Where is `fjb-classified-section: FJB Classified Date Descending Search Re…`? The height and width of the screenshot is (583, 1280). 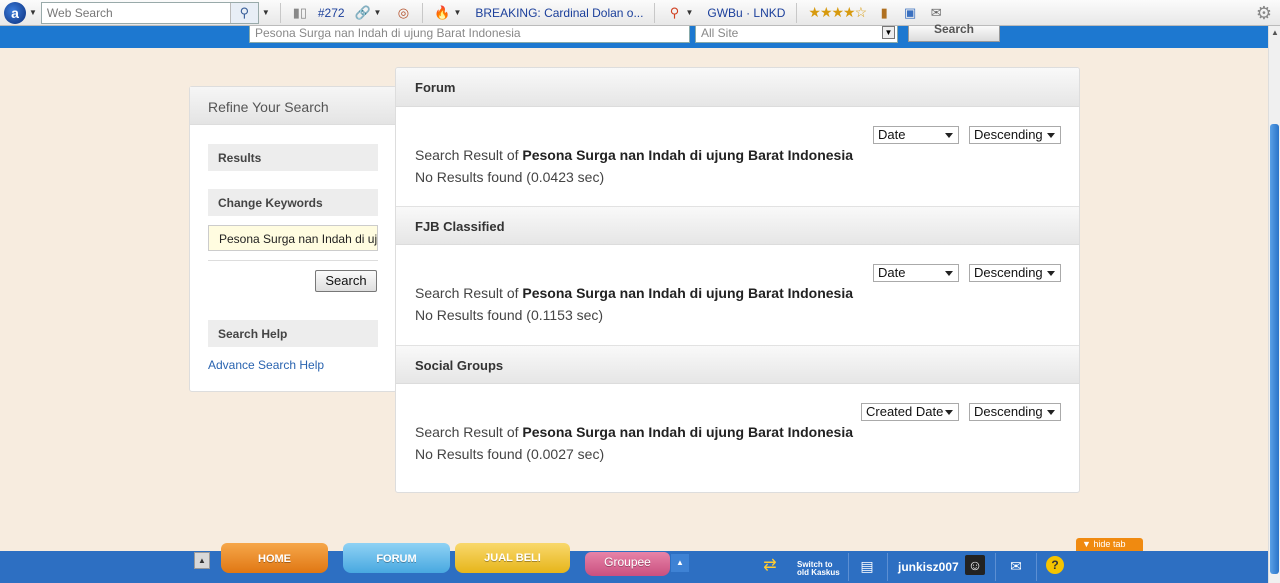
fjb-classified-section: FJB Classified Date Descending Search Re… is located at coordinates (737, 264).